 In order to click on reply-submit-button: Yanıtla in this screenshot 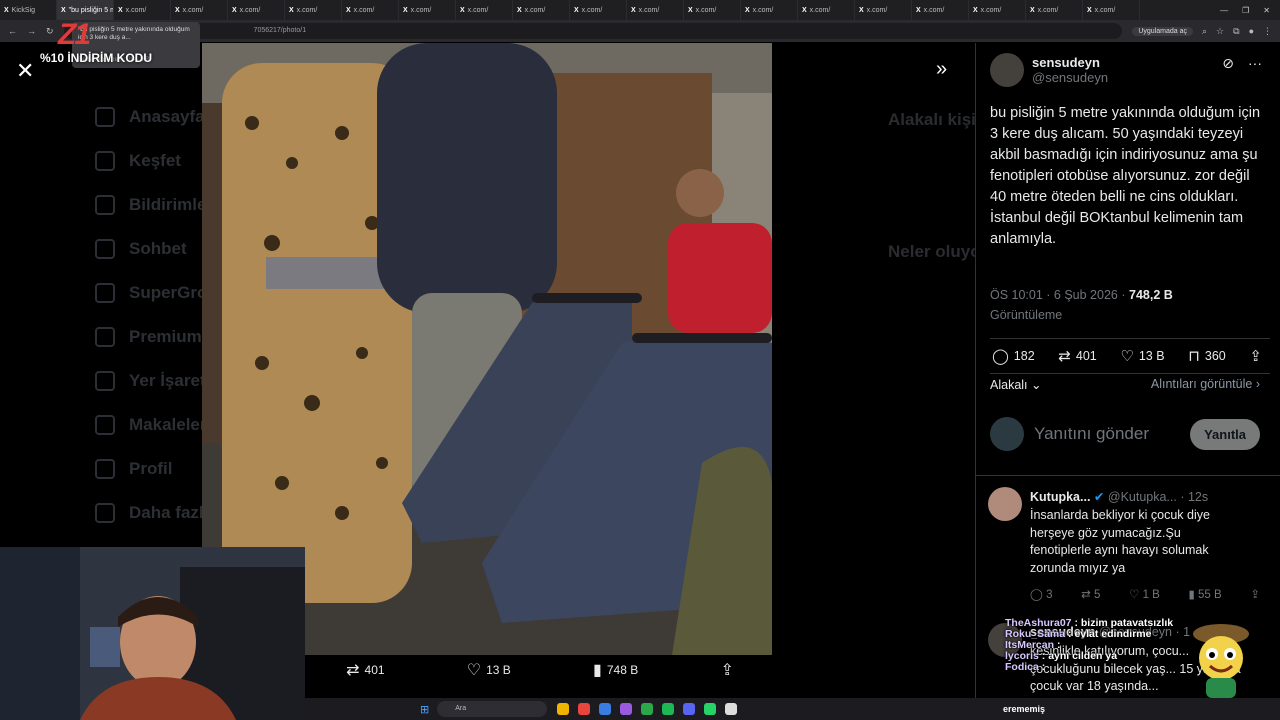, I will do `click(1225, 434)`.